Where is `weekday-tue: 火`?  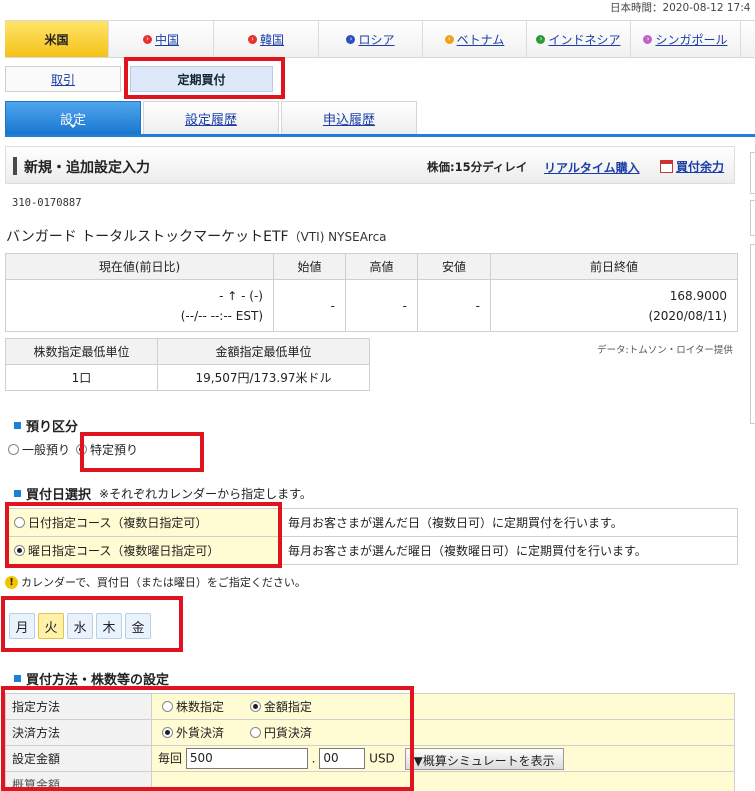
weekday-tue: 火 is located at coordinates (51, 626).